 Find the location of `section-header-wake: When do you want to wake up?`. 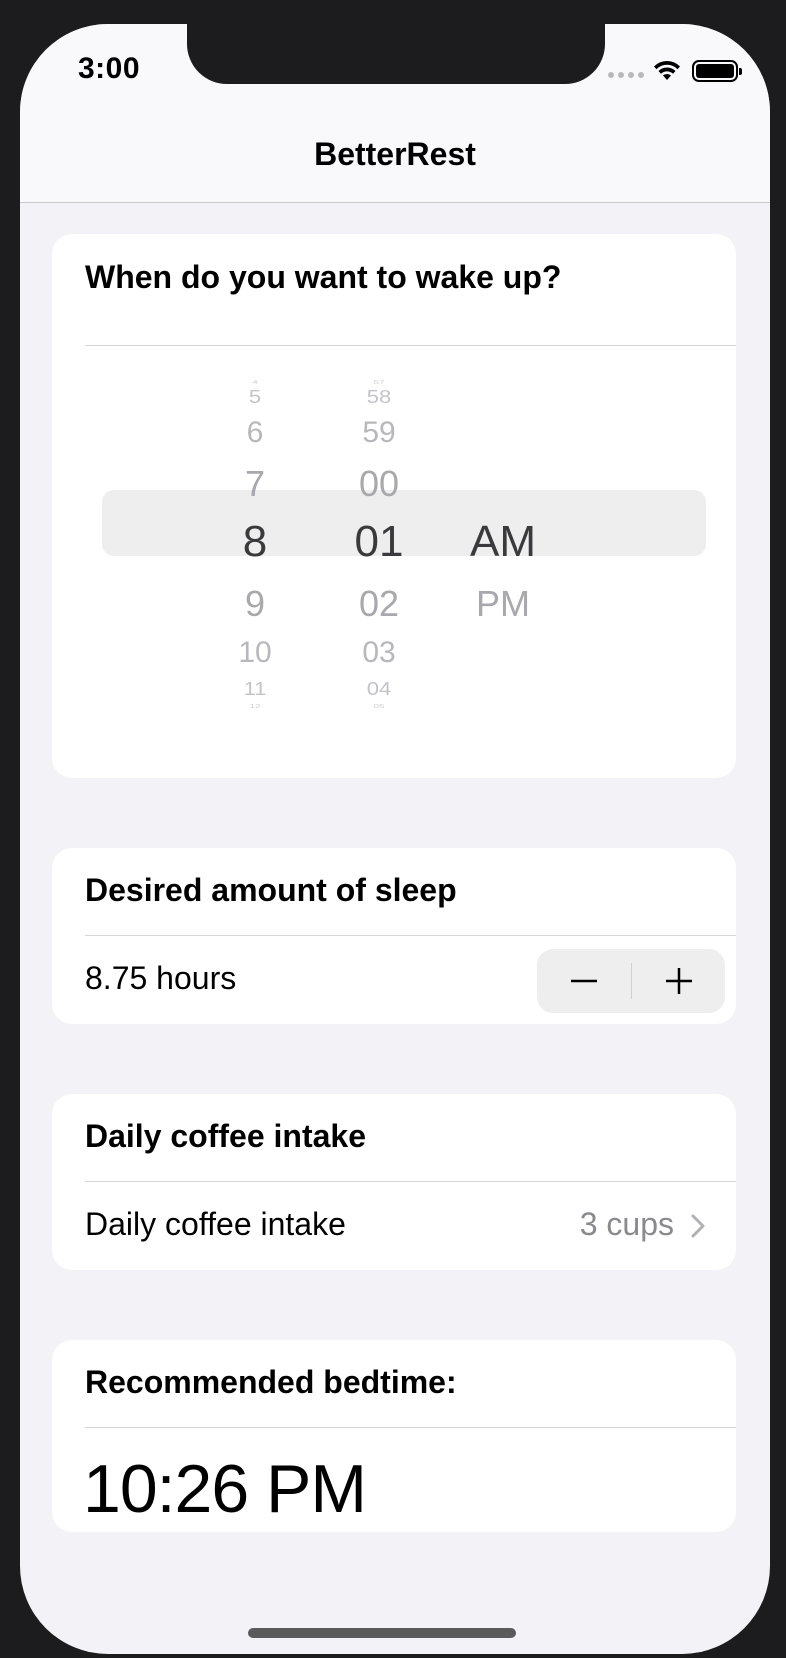

section-header-wake: When do you want to wake up? is located at coordinates (323, 277).